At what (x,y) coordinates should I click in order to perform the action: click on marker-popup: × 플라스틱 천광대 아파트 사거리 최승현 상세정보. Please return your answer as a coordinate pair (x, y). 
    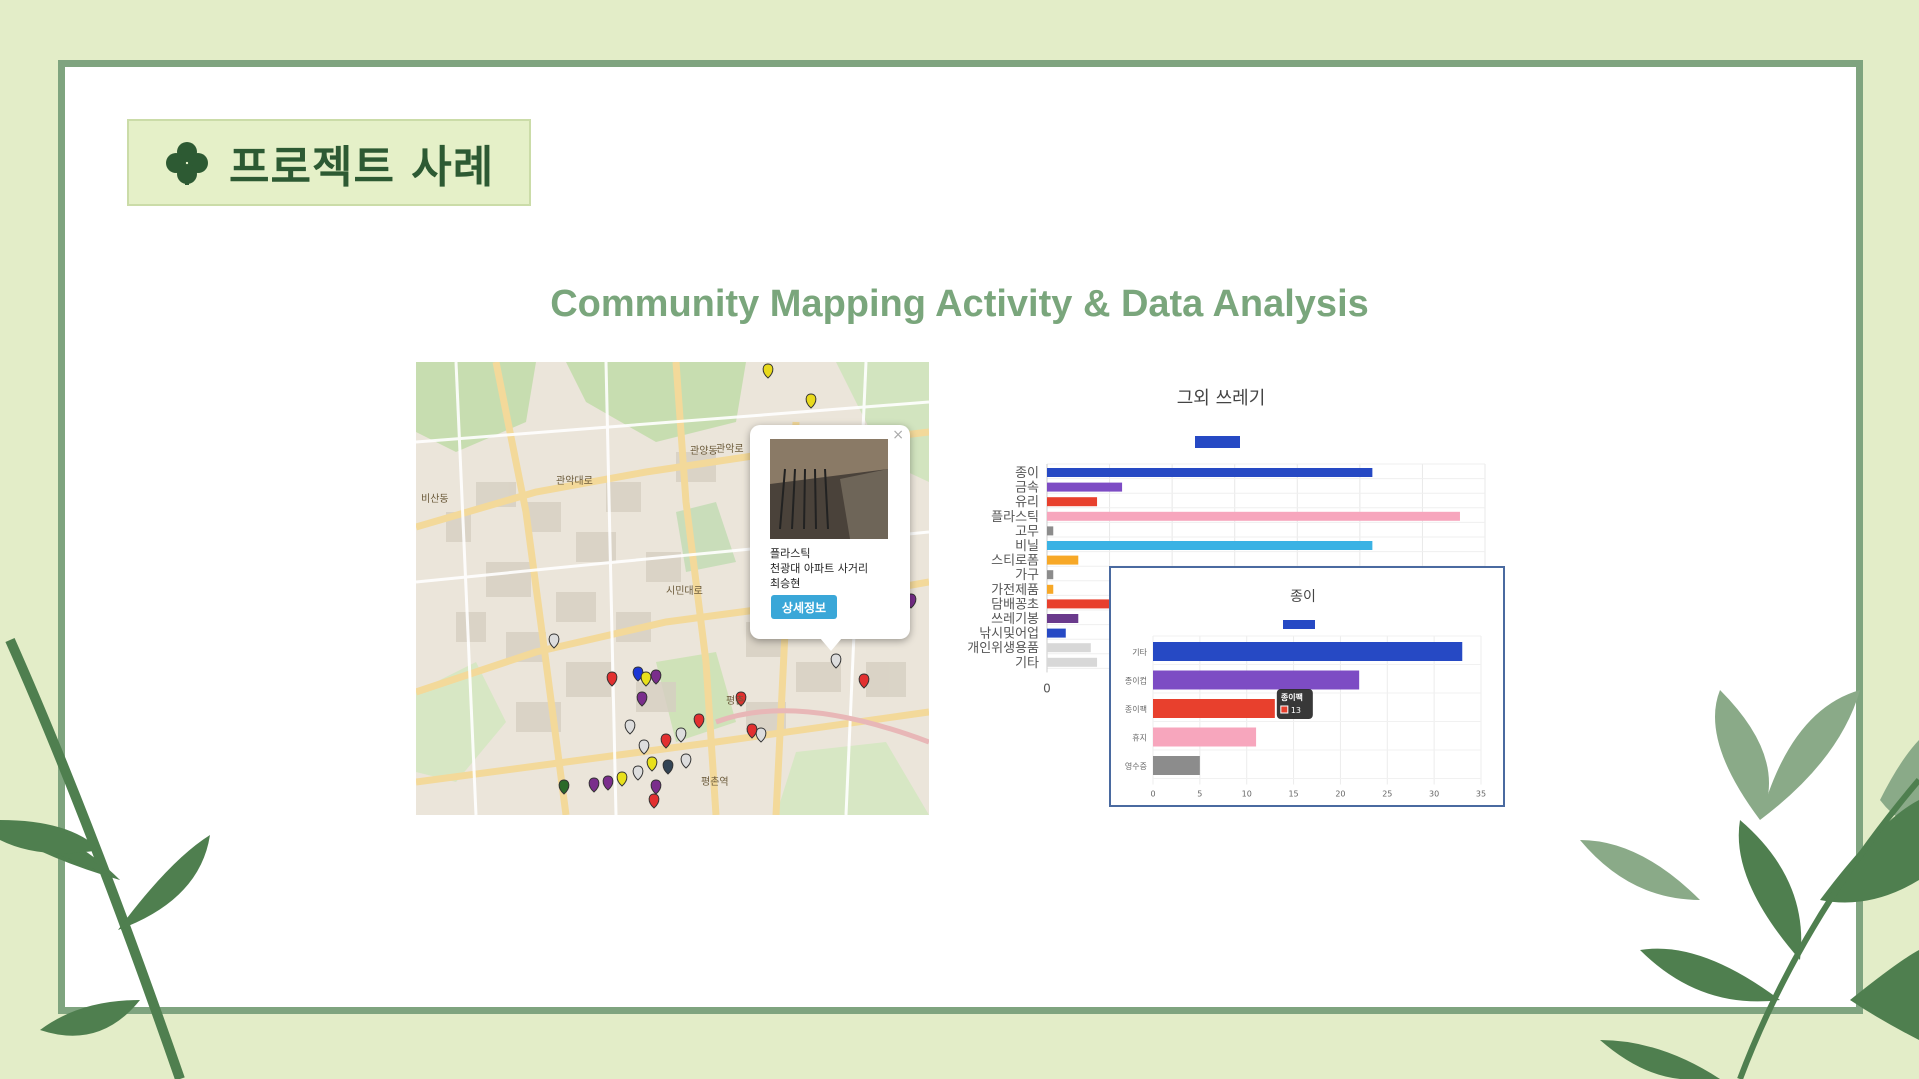
    Looking at the image, I should click on (830, 532).